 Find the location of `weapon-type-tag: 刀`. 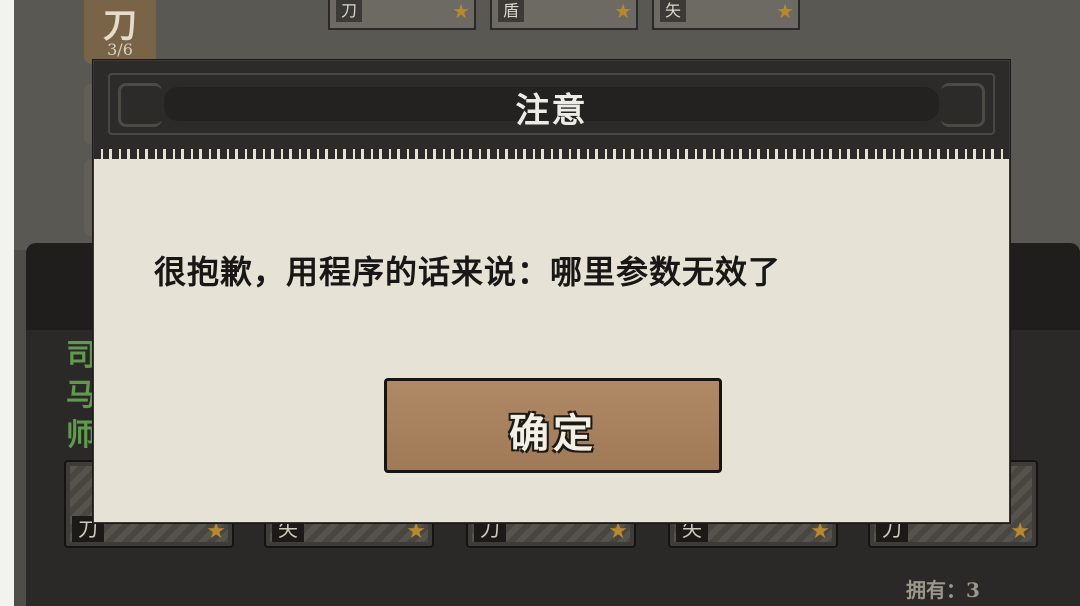

weapon-type-tag: 刀 is located at coordinates (349, 11).